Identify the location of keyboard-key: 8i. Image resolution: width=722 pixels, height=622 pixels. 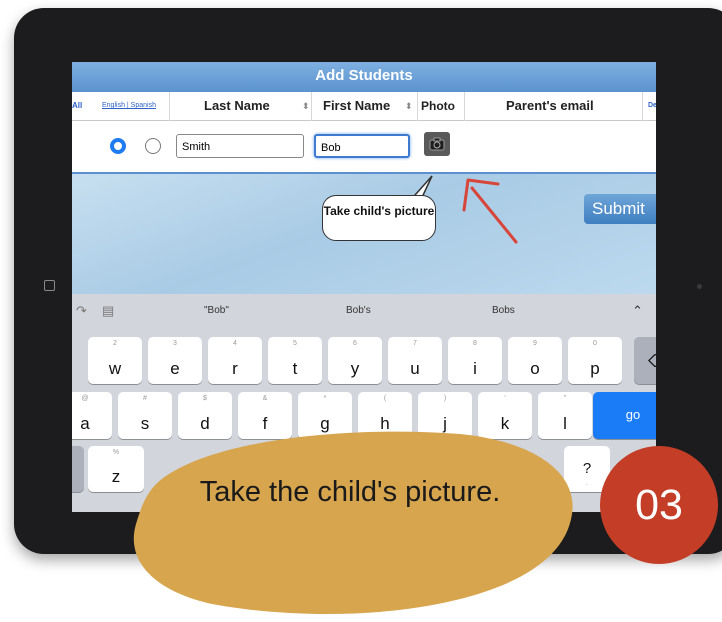
(475, 360).